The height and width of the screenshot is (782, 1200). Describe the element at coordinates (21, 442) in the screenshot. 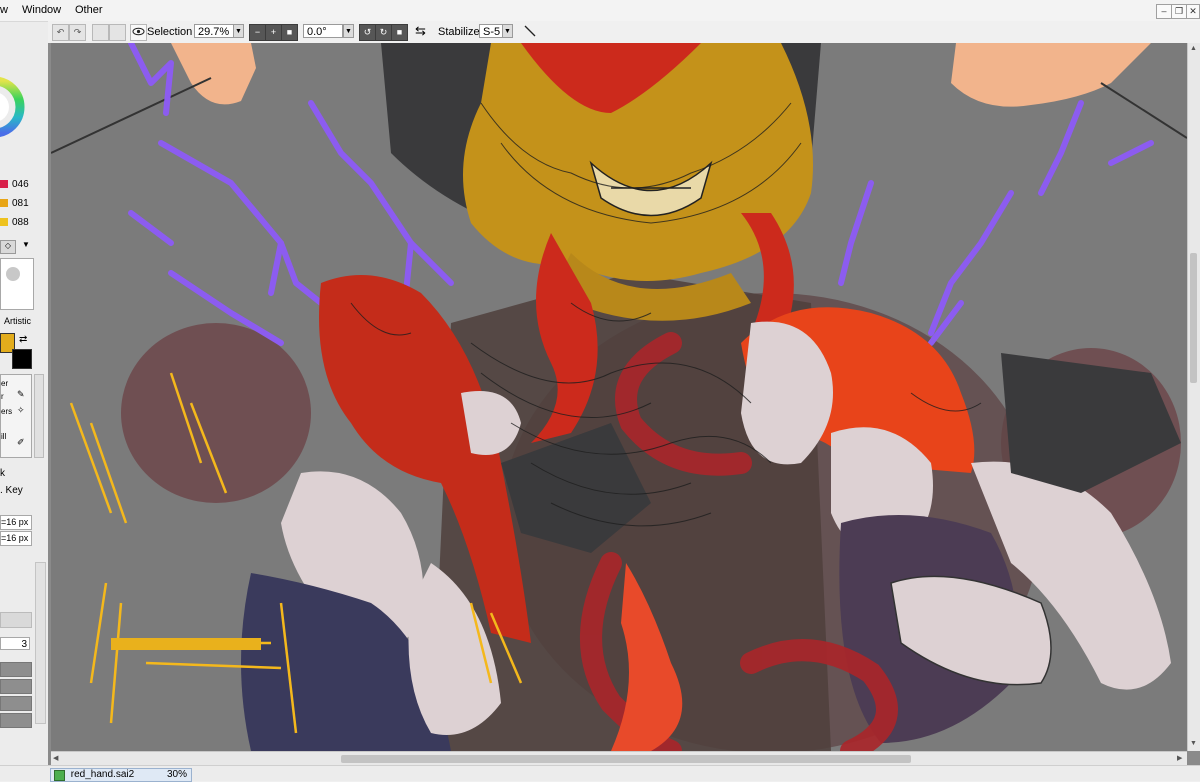

I see `pencil-tool-icon: ✐` at that location.